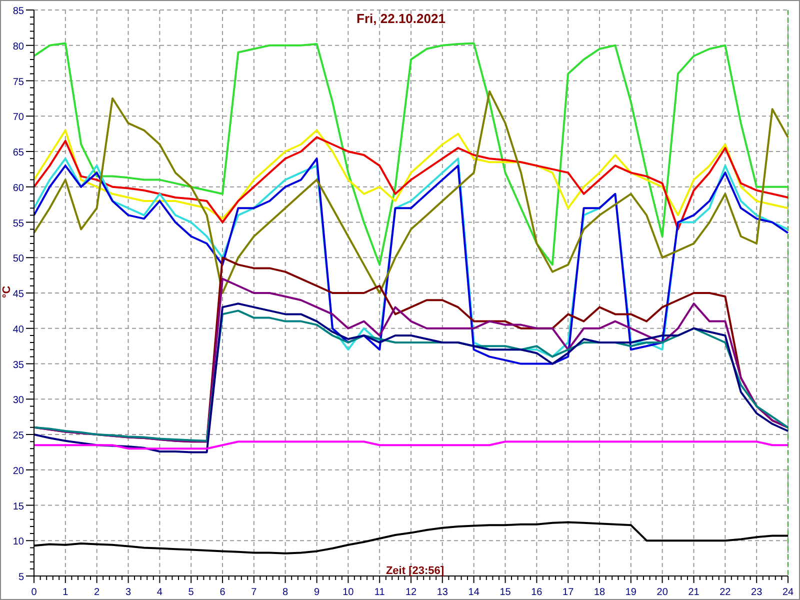 The image size is (800, 600). What do you see at coordinates (18, 46) in the screenshot?
I see `y-tick-label: 80` at bounding box center [18, 46].